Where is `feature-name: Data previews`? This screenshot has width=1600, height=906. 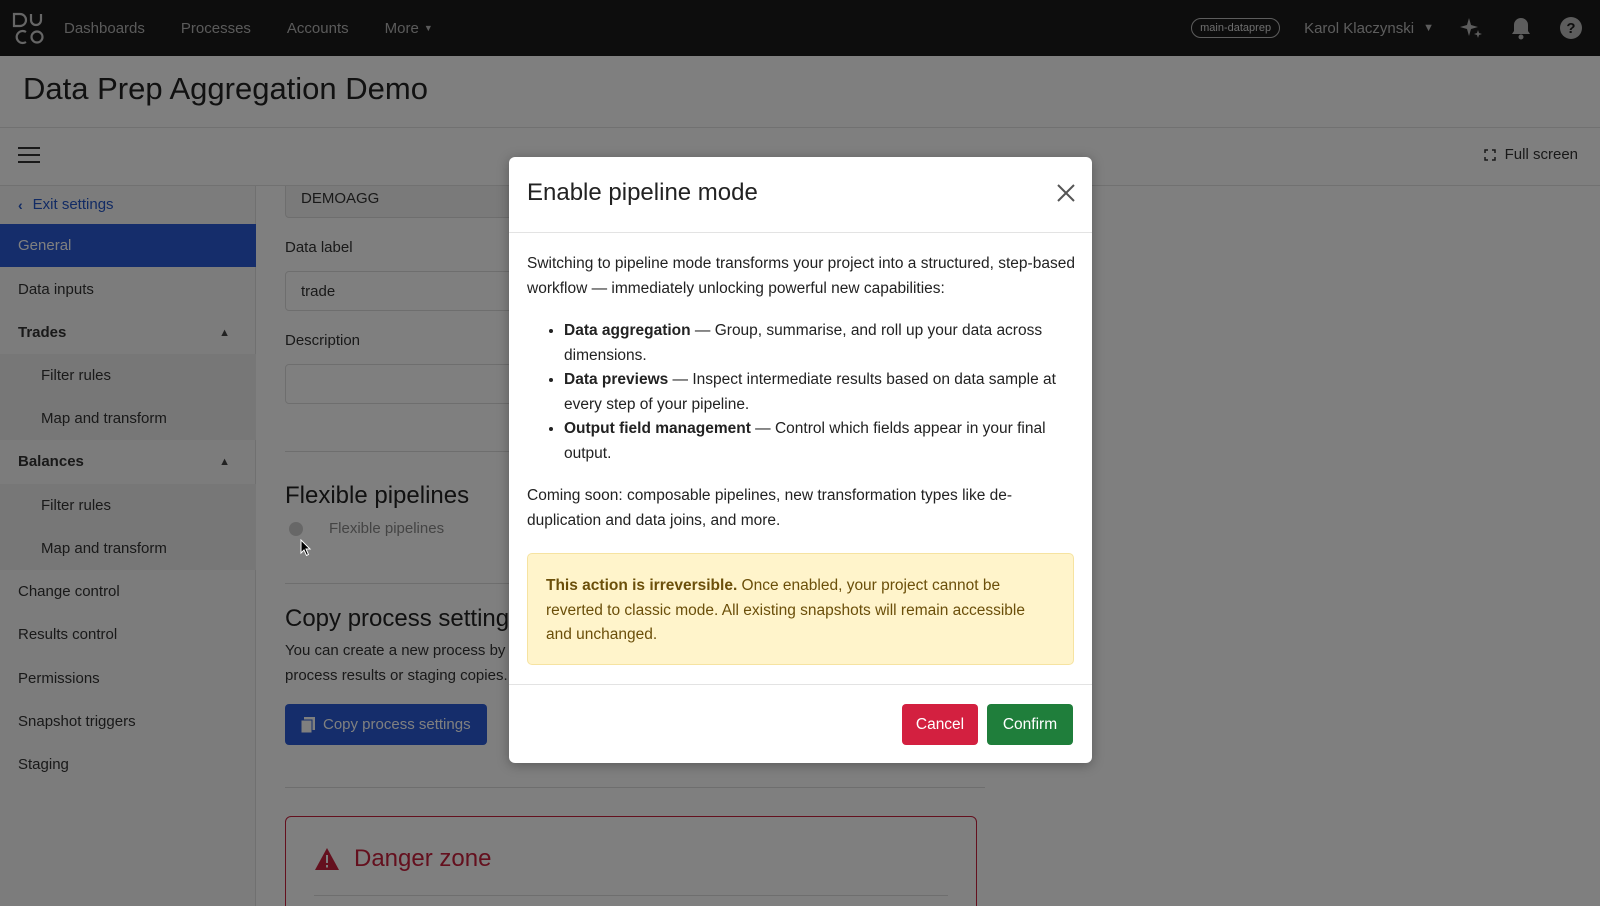 feature-name: Data previews is located at coordinates (616, 379).